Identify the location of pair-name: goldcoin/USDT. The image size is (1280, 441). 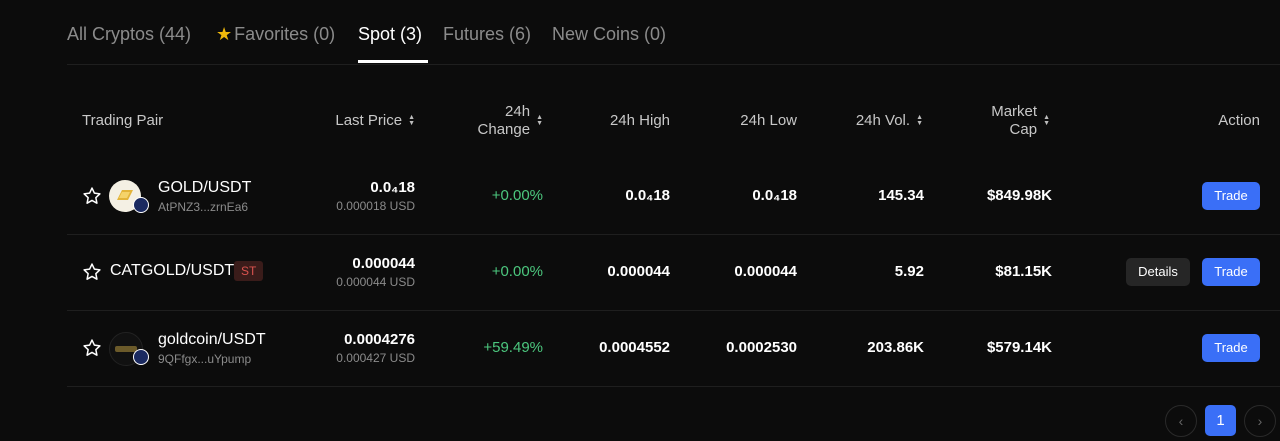
(212, 340).